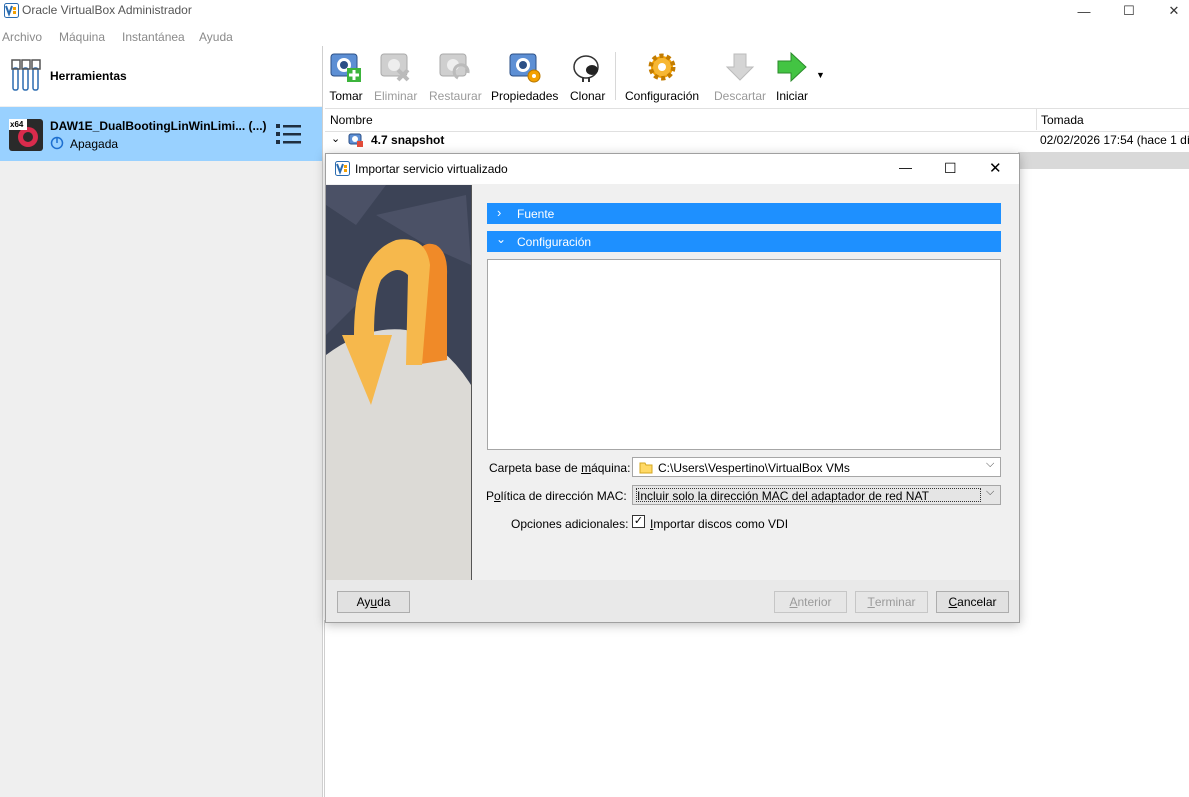  Describe the element at coordinates (560, 468) in the screenshot. I see `base-folder-label: Carpeta base de máquina:` at that location.